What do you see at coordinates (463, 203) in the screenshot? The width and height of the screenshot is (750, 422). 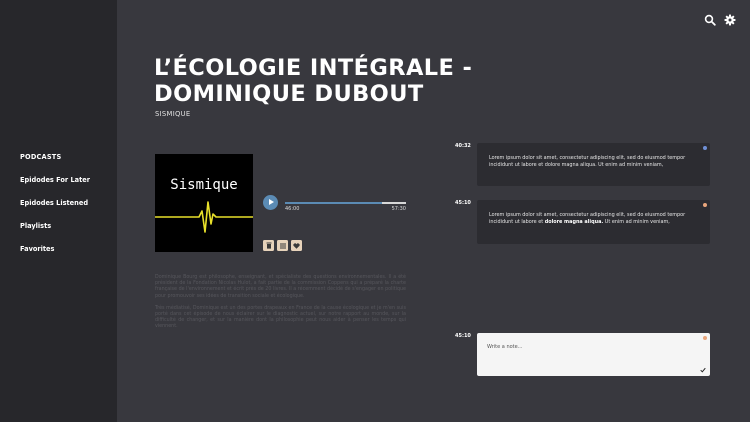 I see `note-timestamp: 45:10` at bounding box center [463, 203].